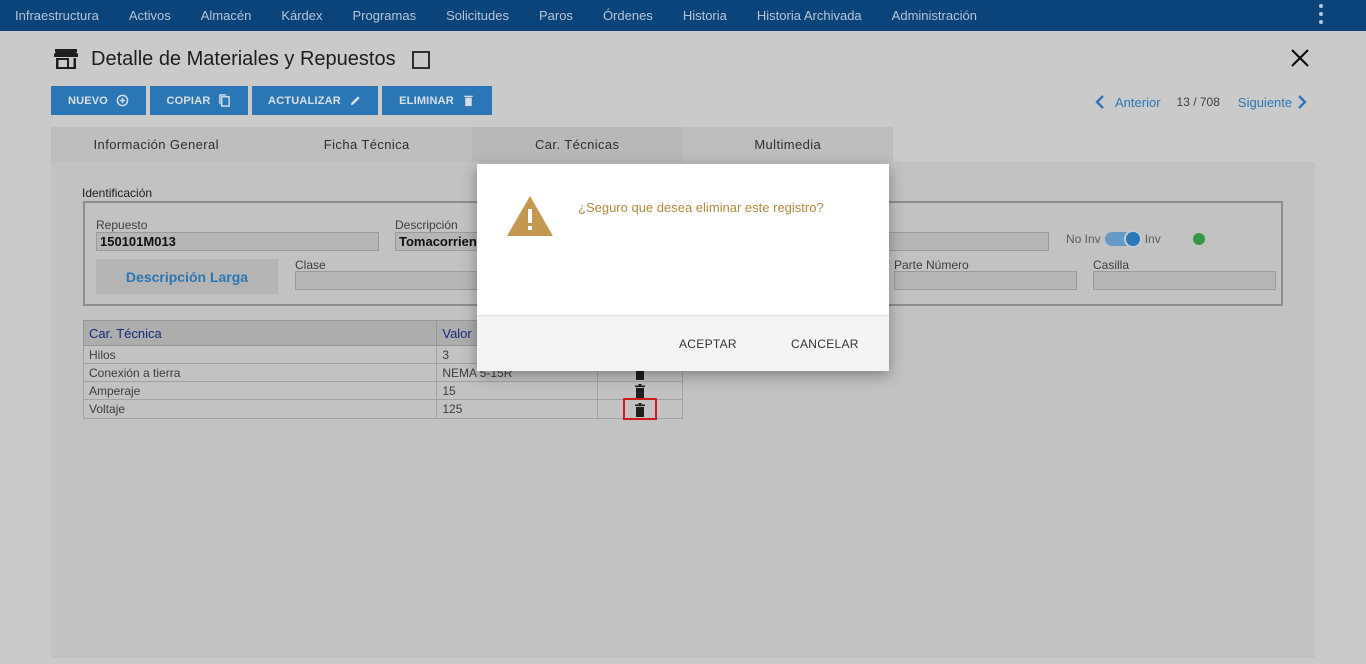  Describe the element at coordinates (708, 344) in the screenshot. I see `aceptar-button: ACEPTAR` at that location.